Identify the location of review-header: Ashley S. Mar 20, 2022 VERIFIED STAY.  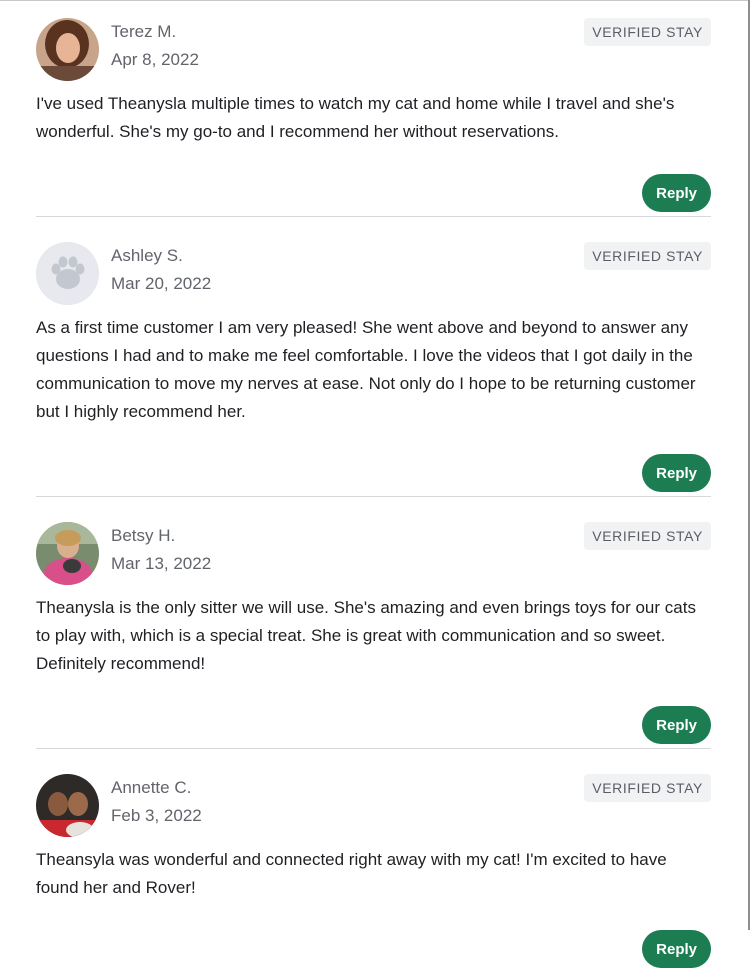
(373, 265).